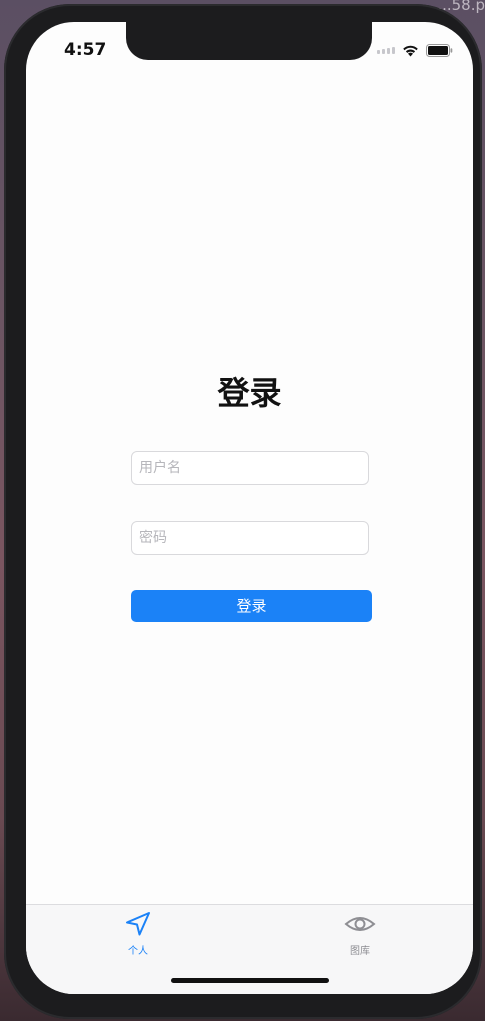  Describe the element at coordinates (85, 50) in the screenshot. I see `status-time: 4:57` at that location.